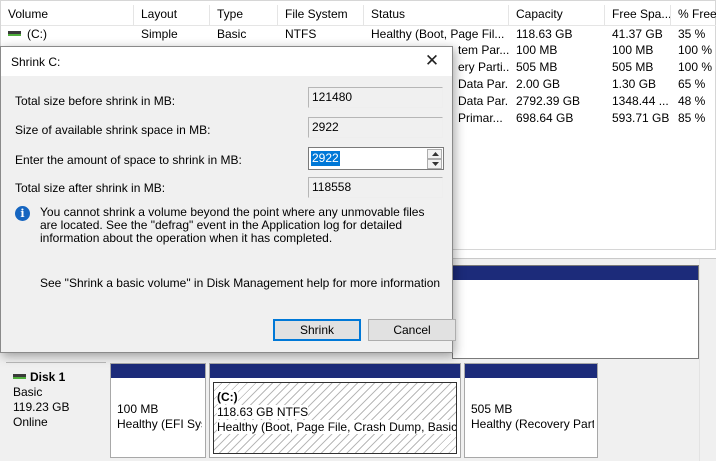 The width and height of the screenshot is (716, 461). Describe the element at coordinates (325, 158) in the screenshot. I see `shrink-amount-input: 2922` at that location.